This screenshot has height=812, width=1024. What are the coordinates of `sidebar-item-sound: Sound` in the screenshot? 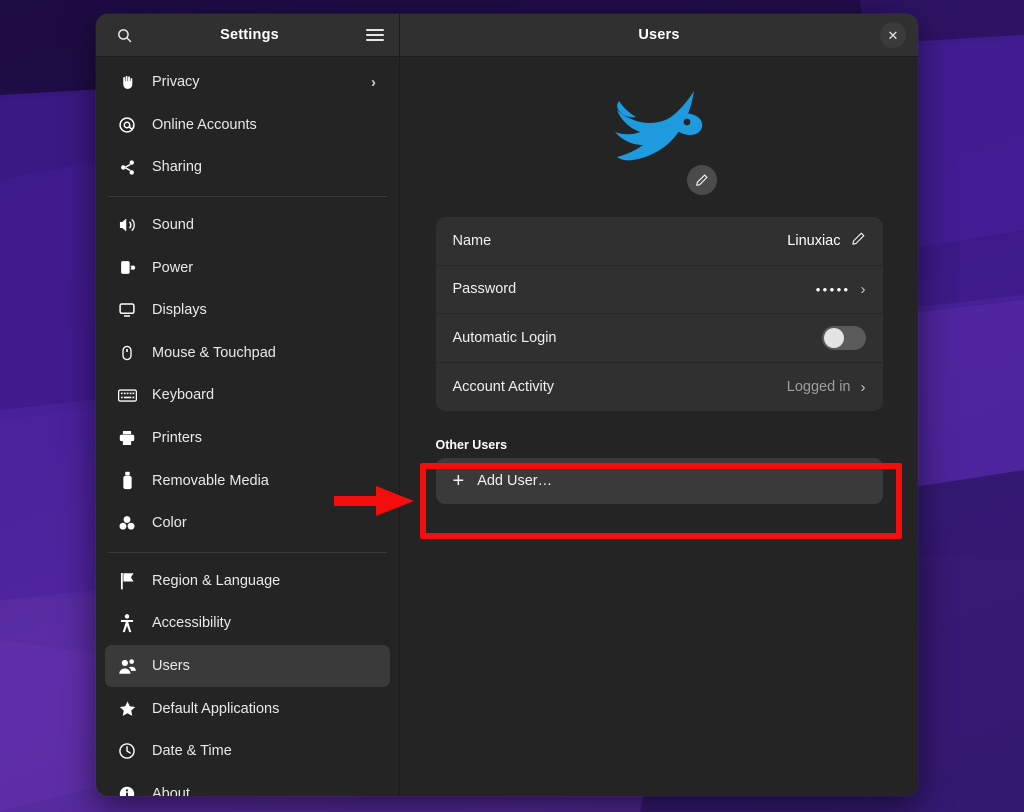 It's located at (247, 225).